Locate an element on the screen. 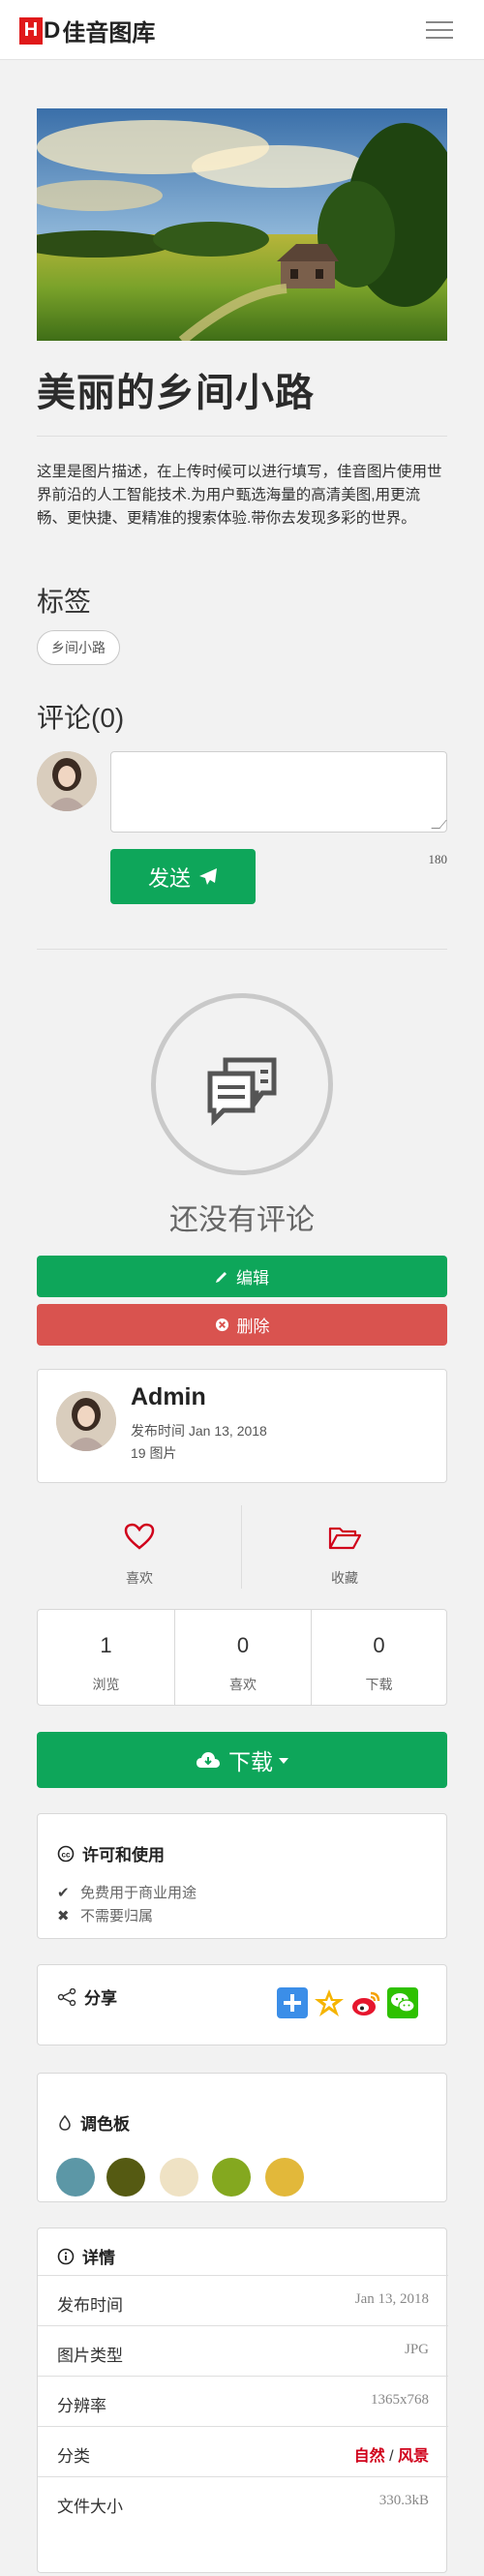 The height and width of the screenshot is (2576, 484). delete-button: 删除 is located at coordinates (242, 1325).